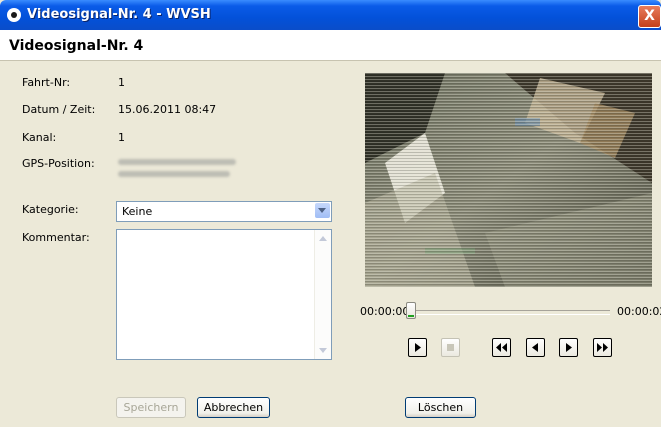  I want to click on comment-label: Kommentar:, so click(56, 237).